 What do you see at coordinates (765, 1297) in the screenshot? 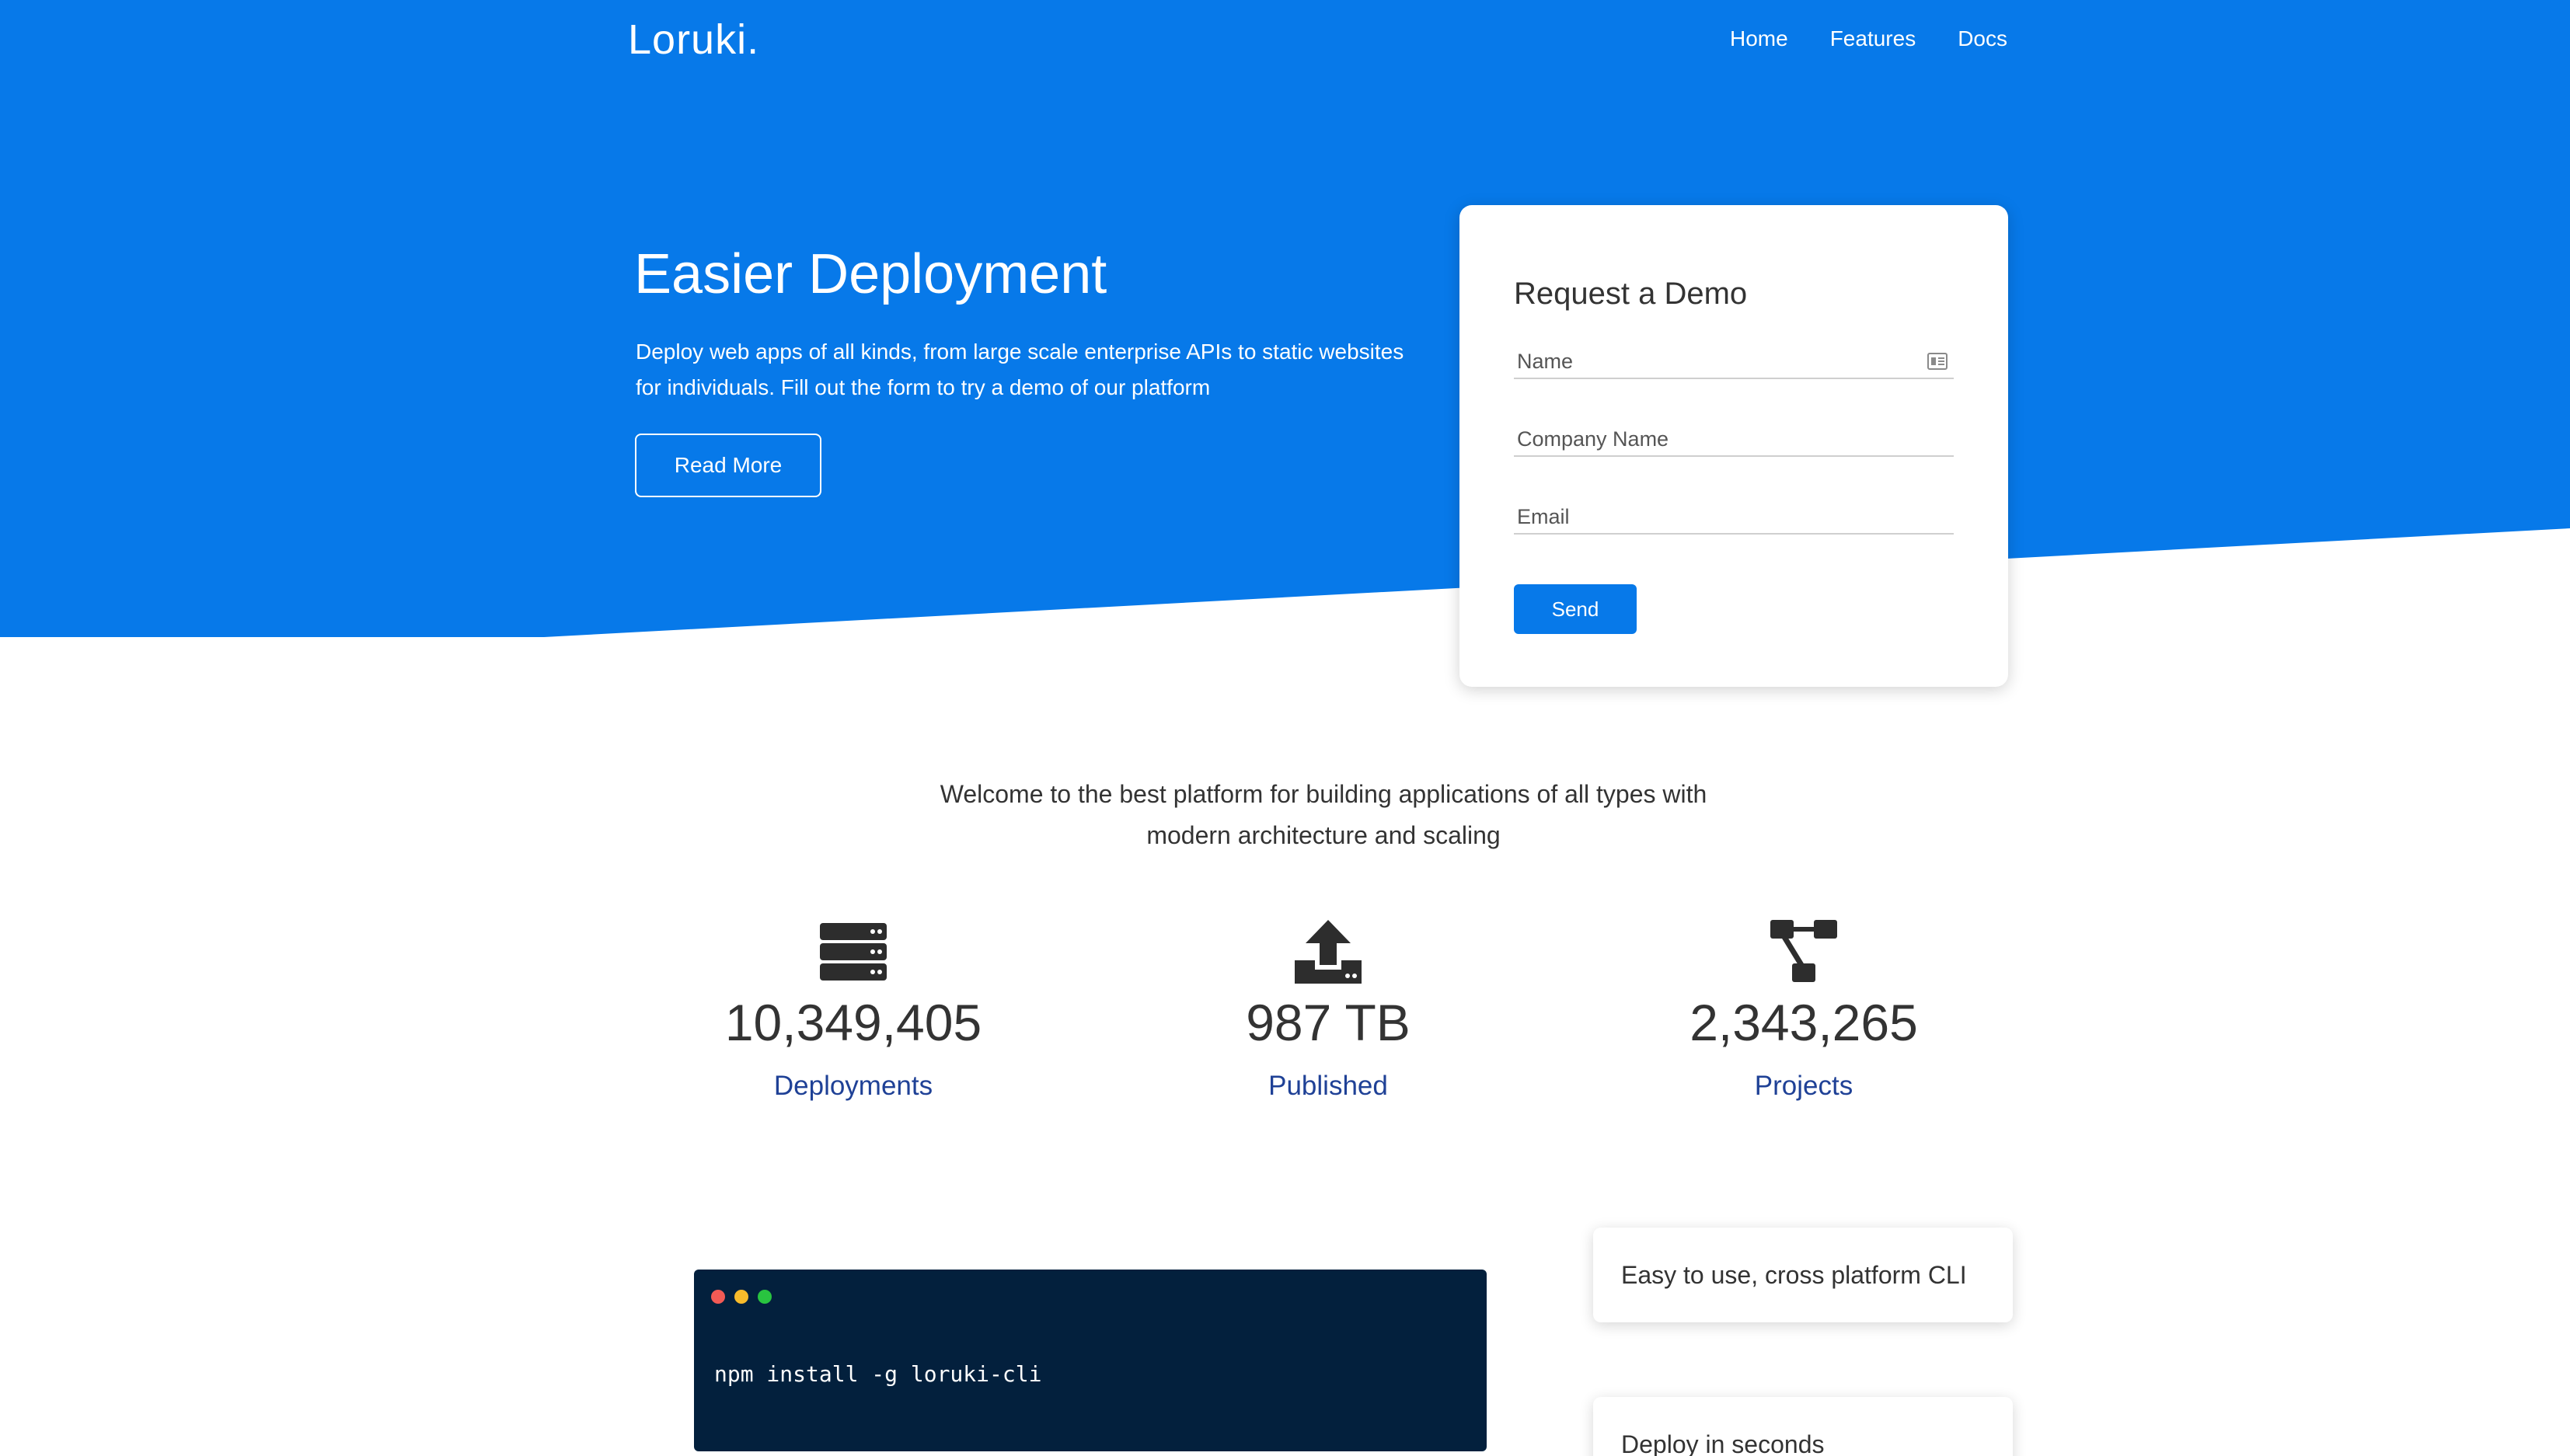
I see `terminal-maximize-dot` at bounding box center [765, 1297].